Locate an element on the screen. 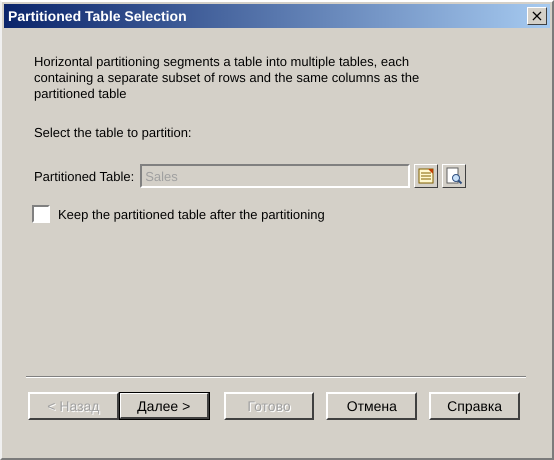  prompt-text: Select the table to partition: is located at coordinates (113, 132).